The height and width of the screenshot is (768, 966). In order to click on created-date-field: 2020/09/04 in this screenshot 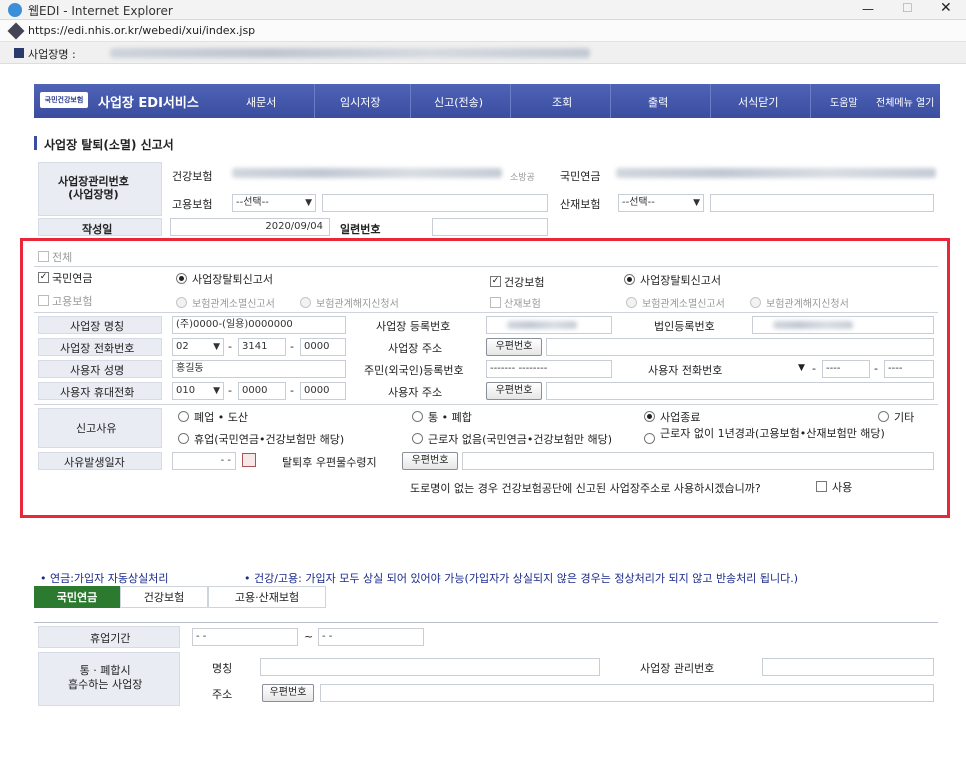, I will do `click(250, 227)`.